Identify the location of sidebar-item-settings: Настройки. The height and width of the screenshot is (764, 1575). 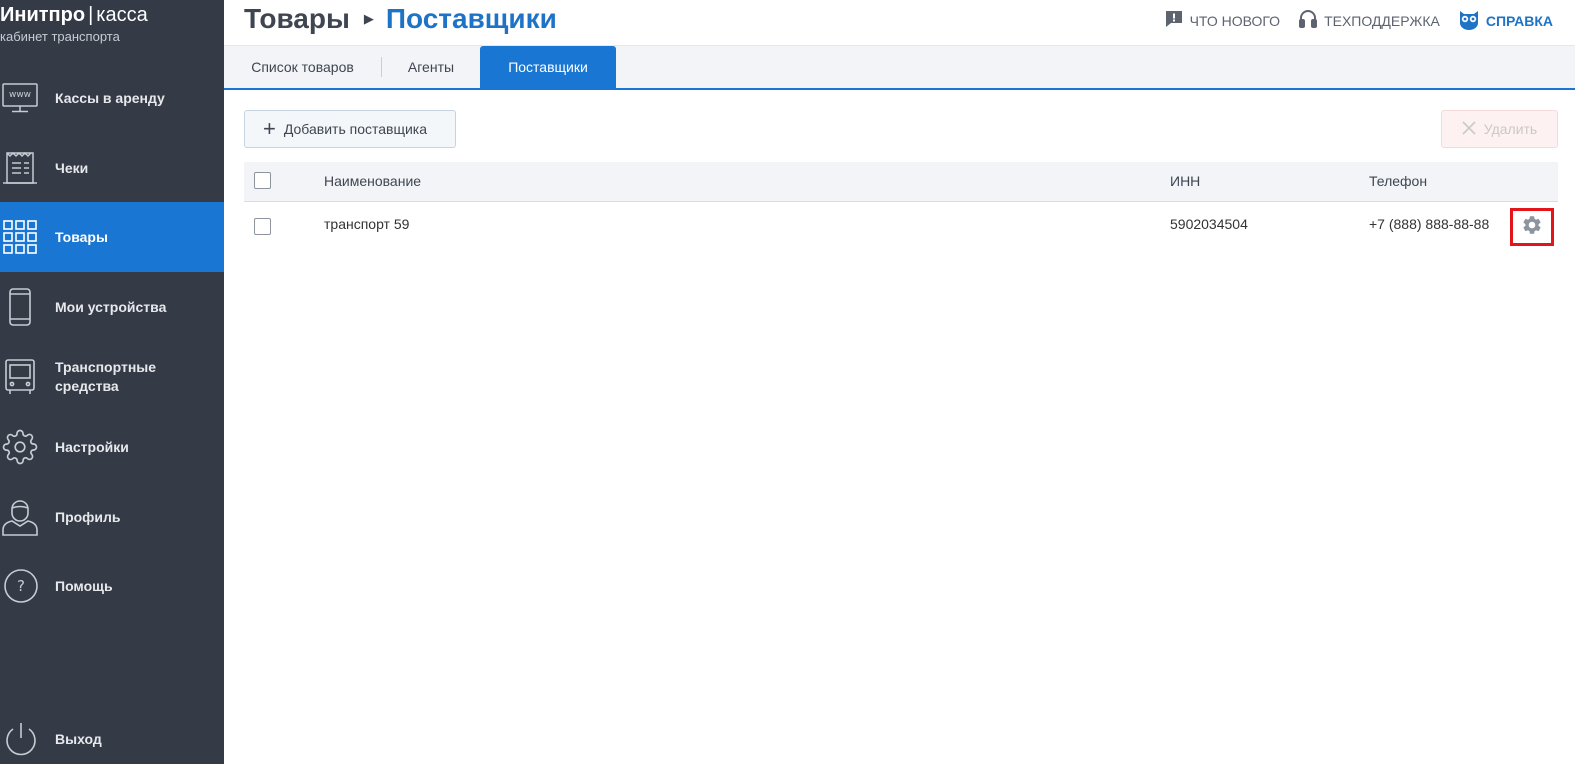
(112, 447).